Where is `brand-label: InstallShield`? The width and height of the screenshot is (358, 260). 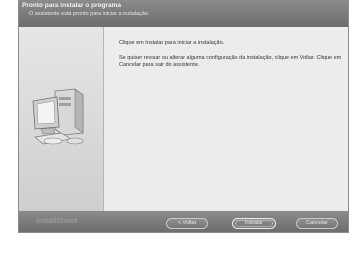 brand-label: InstallShield is located at coordinates (57, 221).